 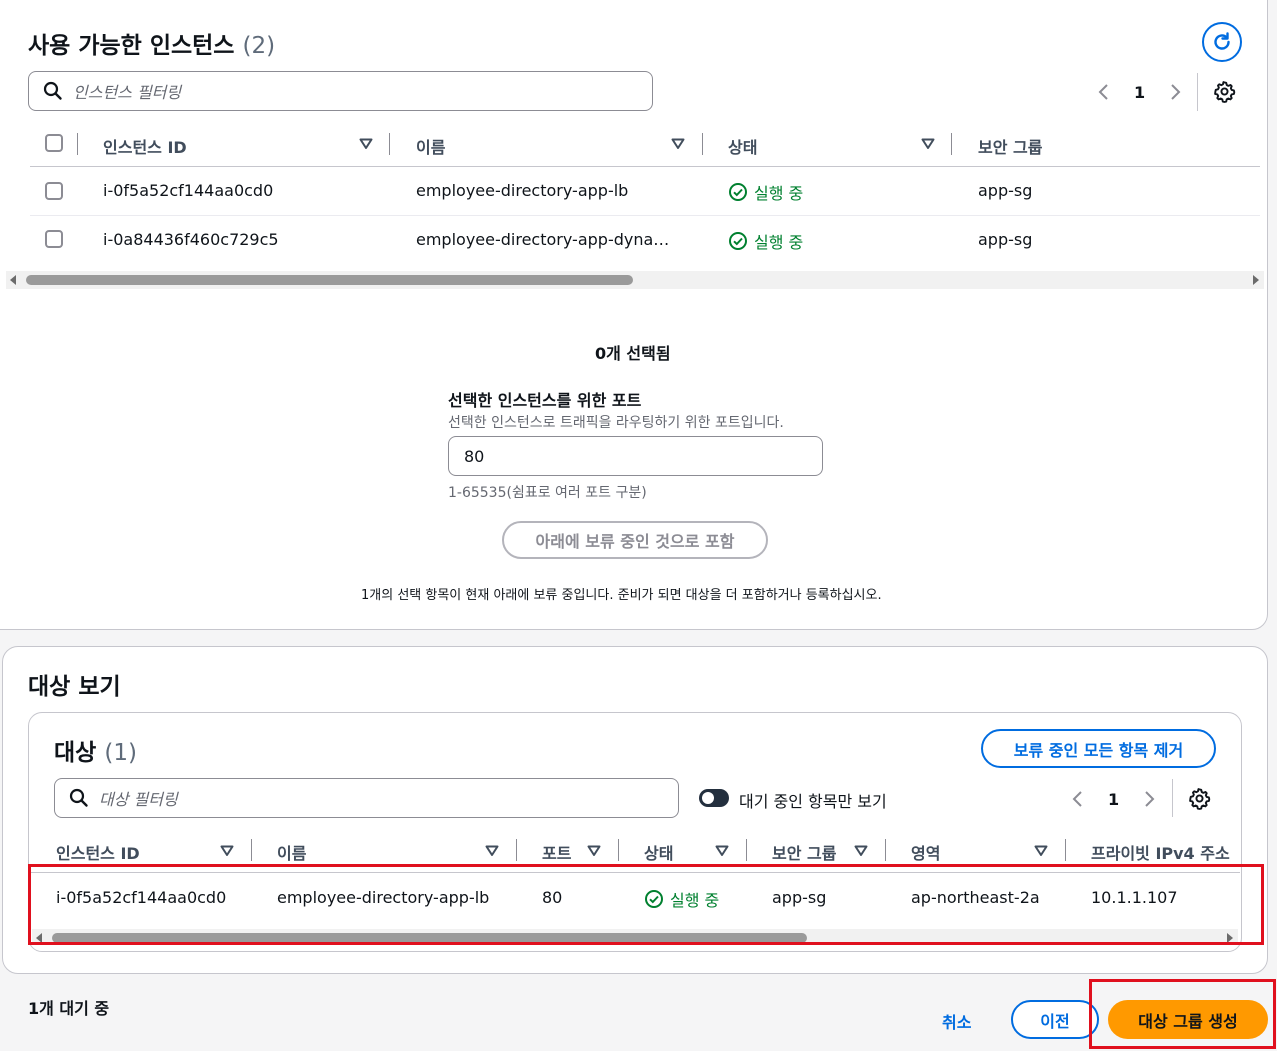 What do you see at coordinates (1160, 852) in the screenshot?
I see `column-header-private-ip: 프라이빗 IPv4 주소` at bounding box center [1160, 852].